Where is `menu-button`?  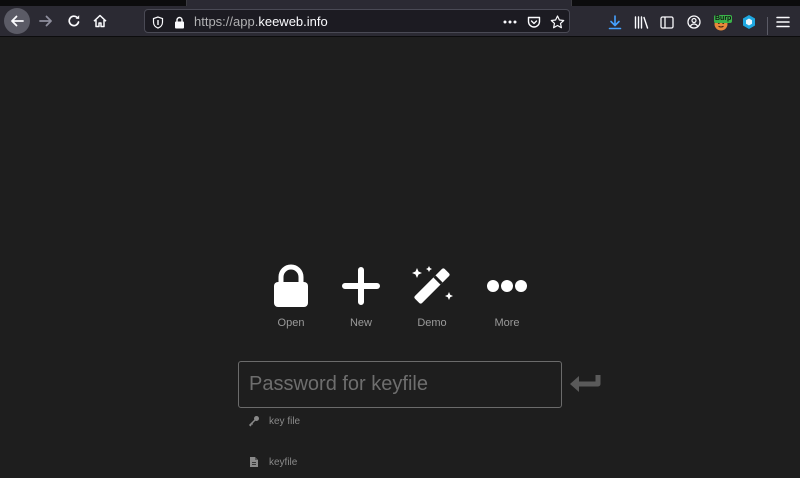 menu-button is located at coordinates (783, 22).